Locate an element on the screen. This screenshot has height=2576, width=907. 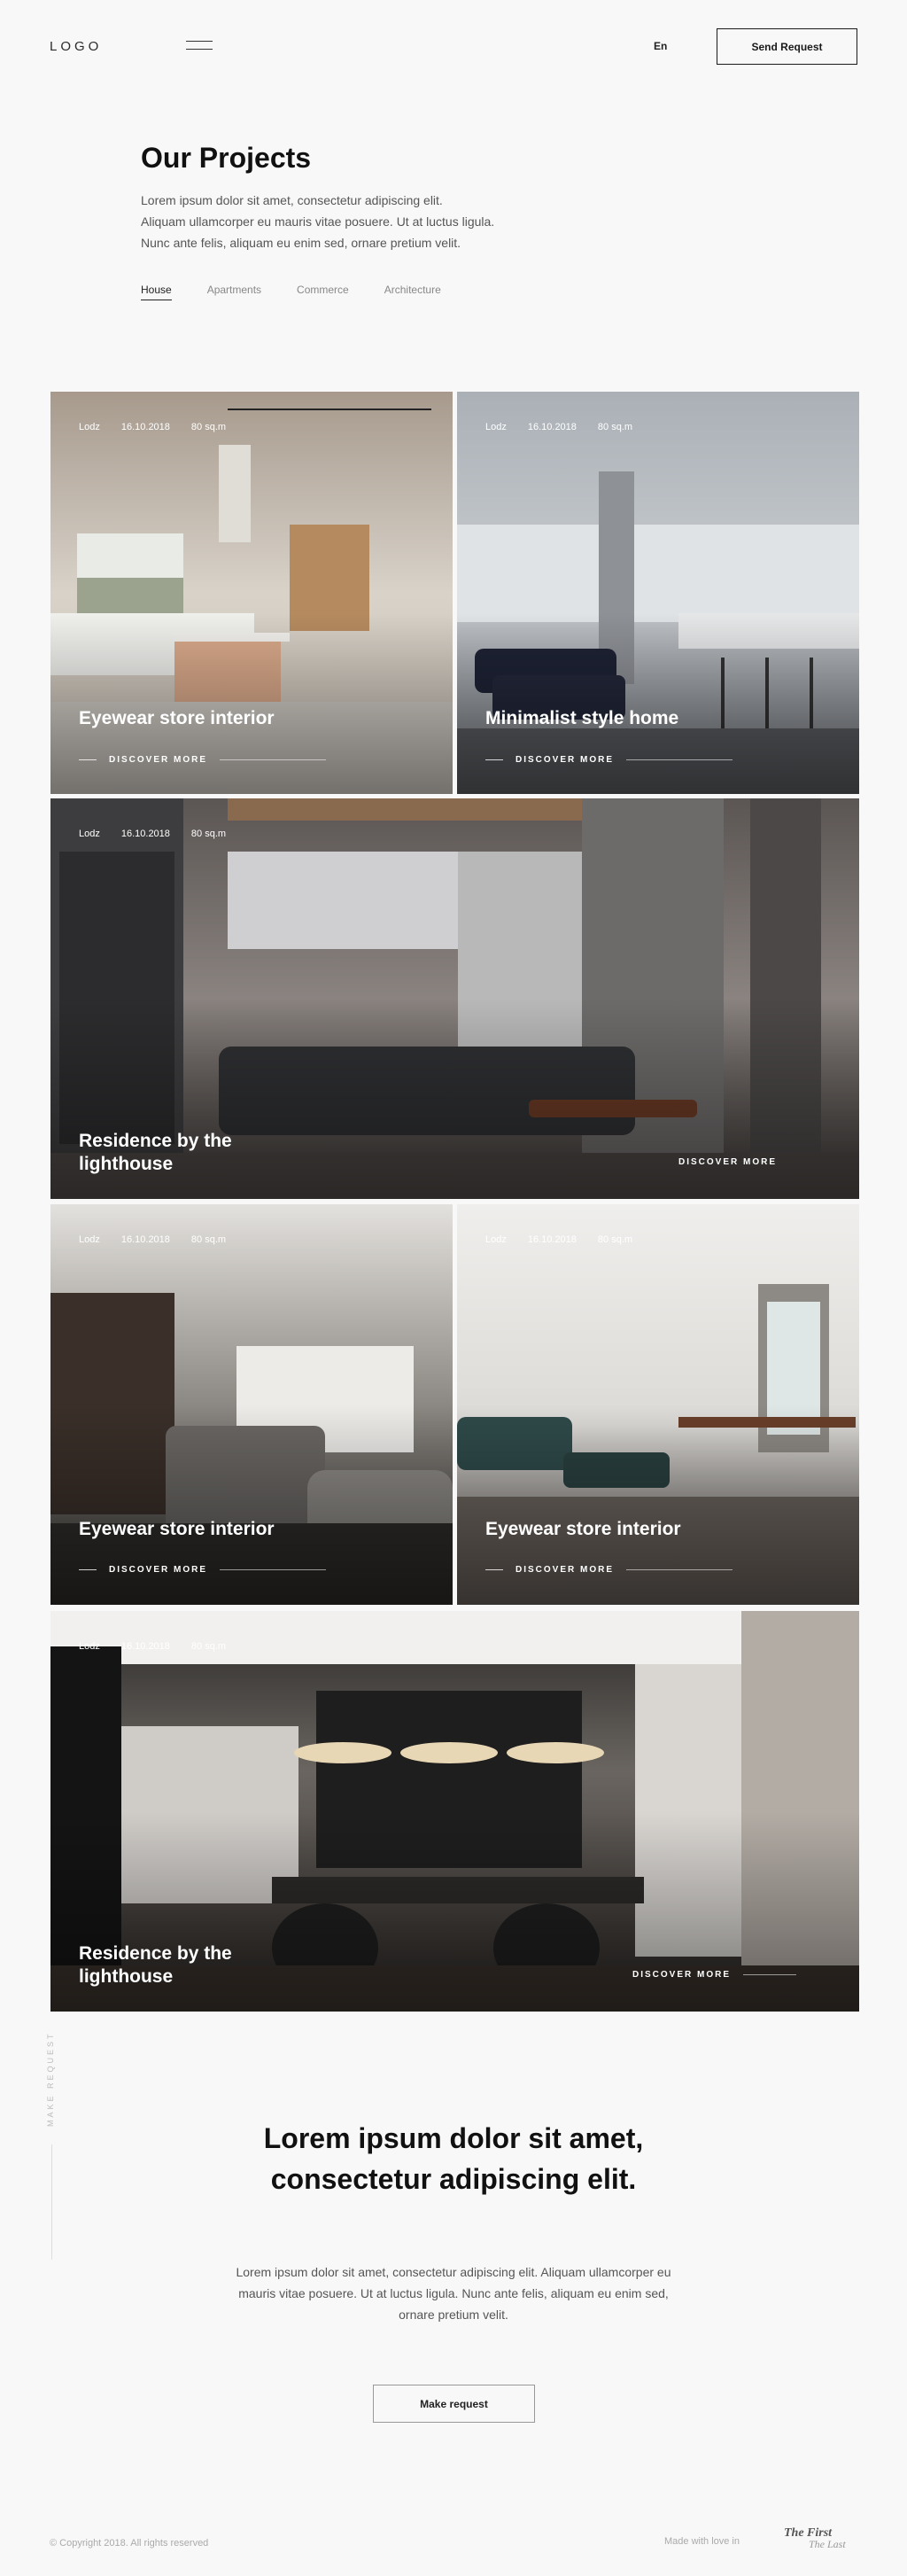
logo: LOGO is located at coordinates (76, 47).